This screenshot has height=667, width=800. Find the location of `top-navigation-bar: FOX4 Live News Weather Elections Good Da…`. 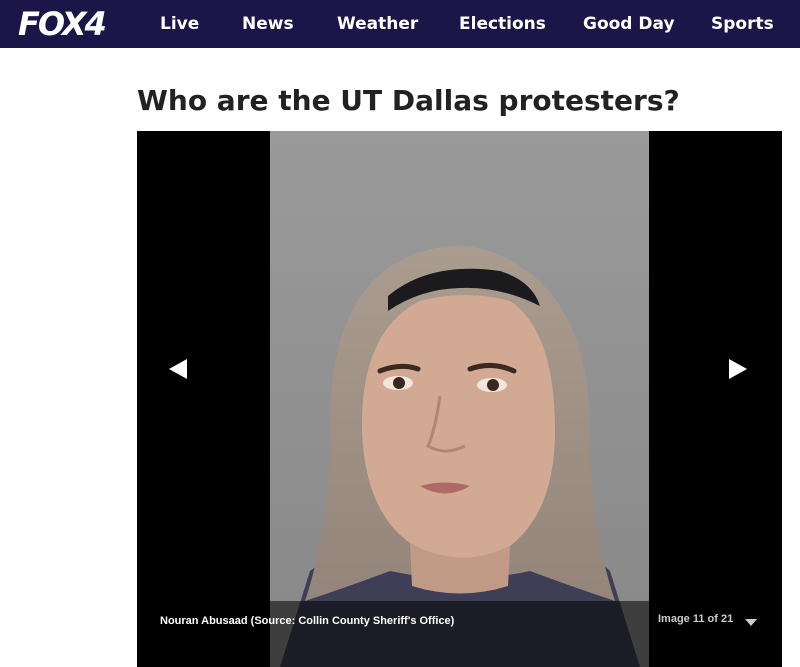

top-navigation-bar: FOX4 Live News Weather Elections Good Da… is located at coordinates (400, 24).